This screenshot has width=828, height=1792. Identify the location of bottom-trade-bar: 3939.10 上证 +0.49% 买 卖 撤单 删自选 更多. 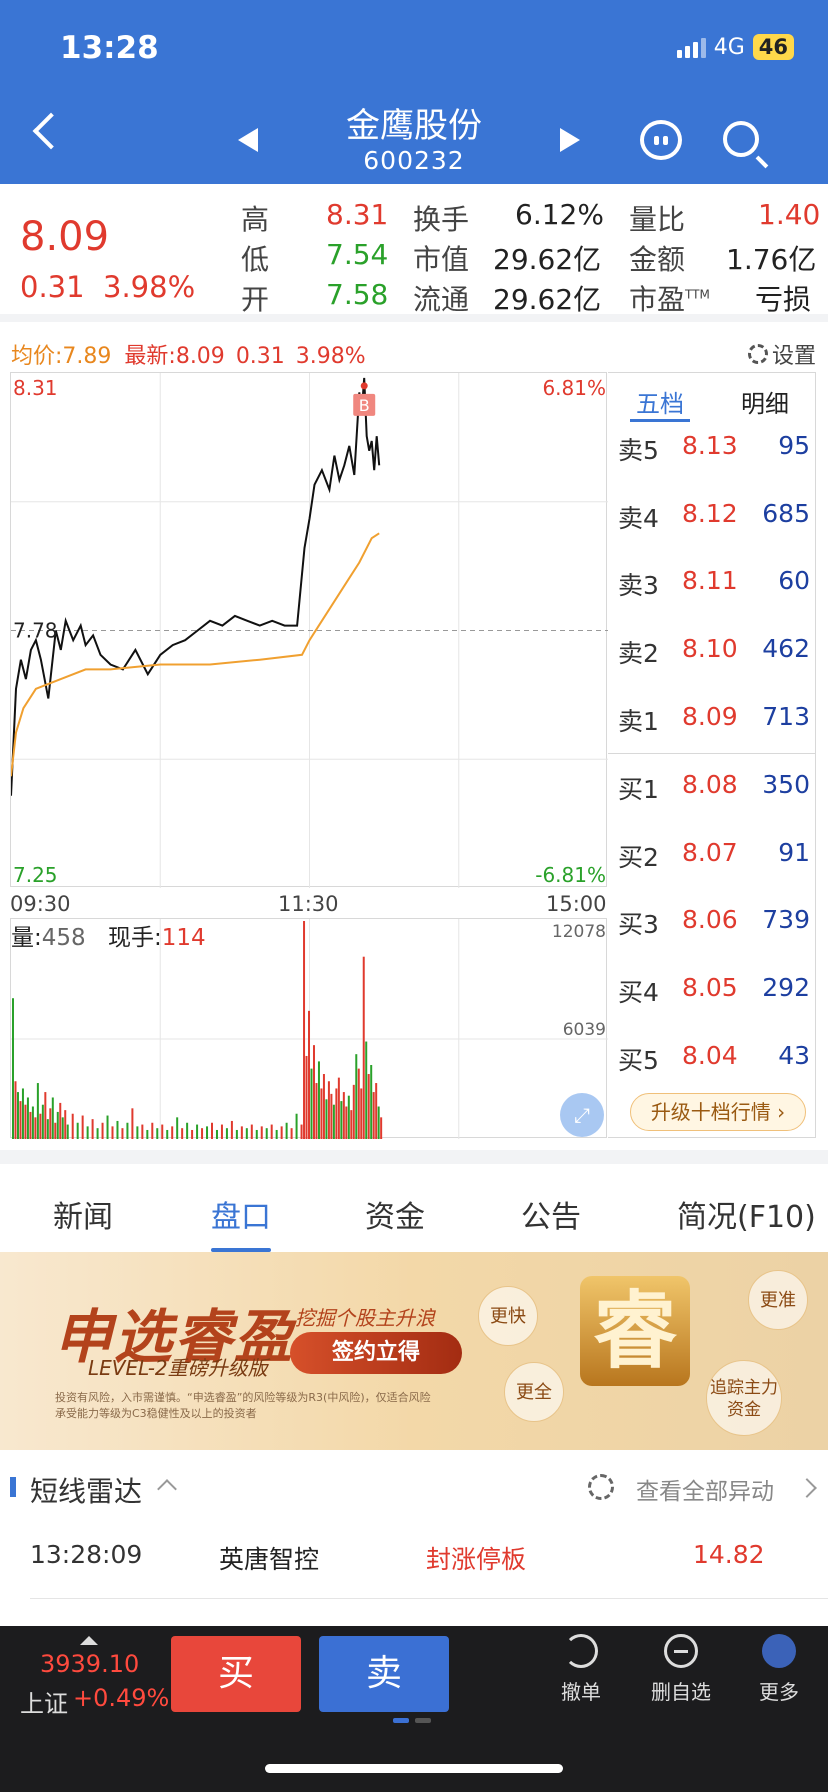
(414, 1709).